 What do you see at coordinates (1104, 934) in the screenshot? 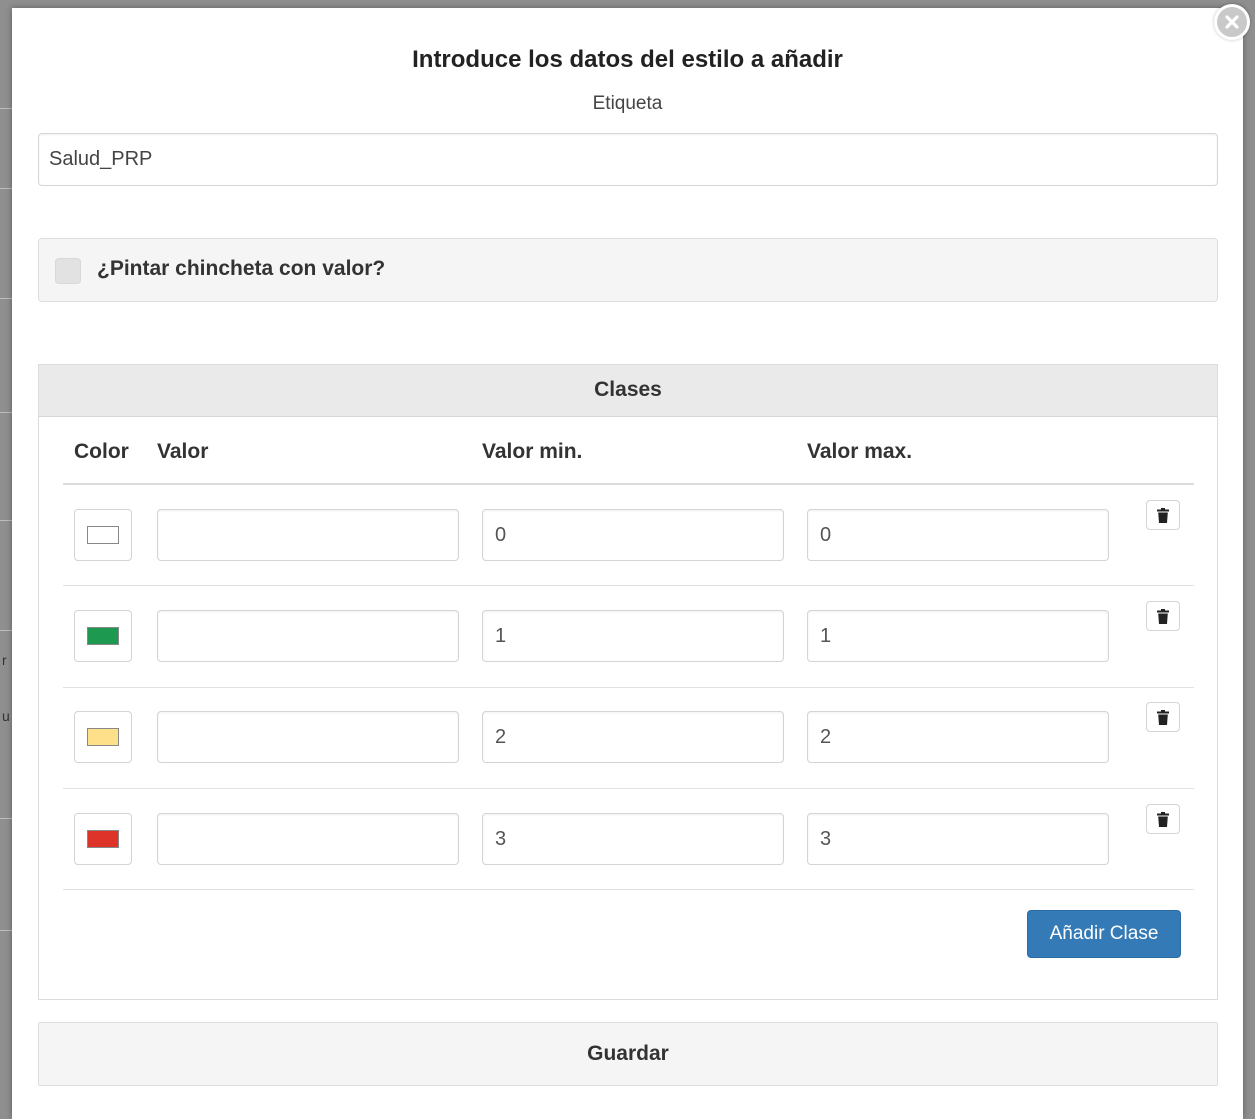
I see `add-class-button: Añadir Clase` at bounding box center [1104, 934].